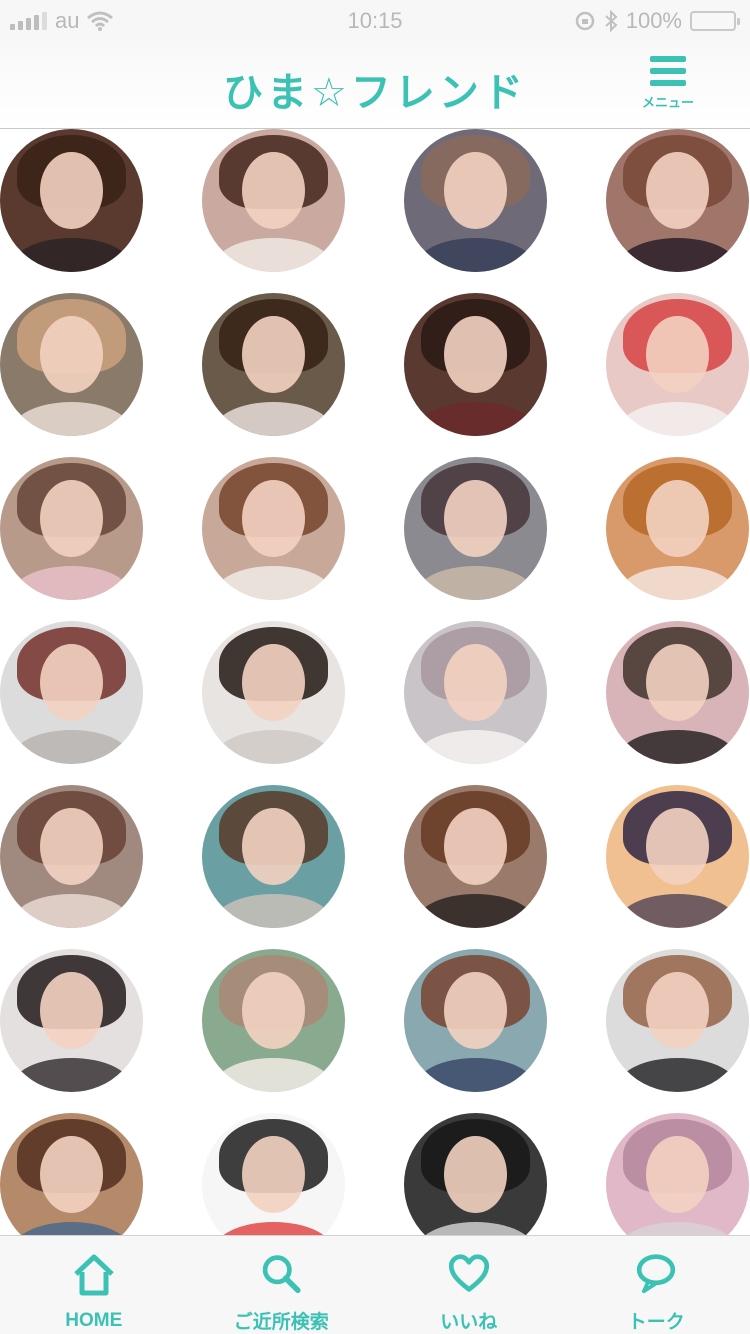 Image resolution: width=750 pixels, height=1334 pixels. Describe the element at coordinates (611, 21) in the screenshot. I see `bluetooth-icon` at that location.